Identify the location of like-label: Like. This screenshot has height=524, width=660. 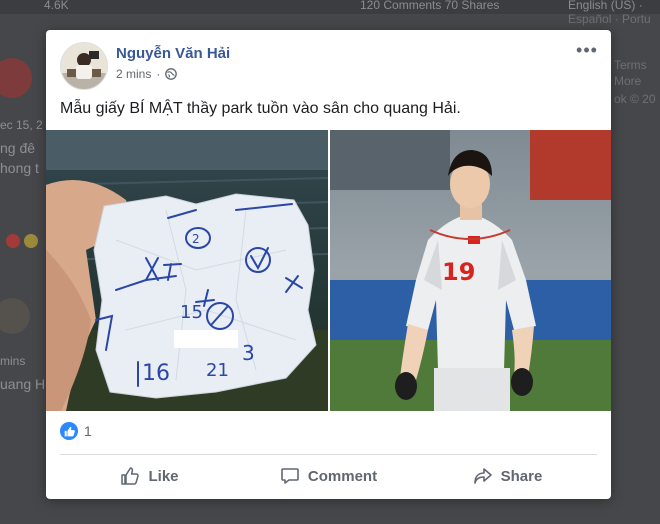
(163, 476).